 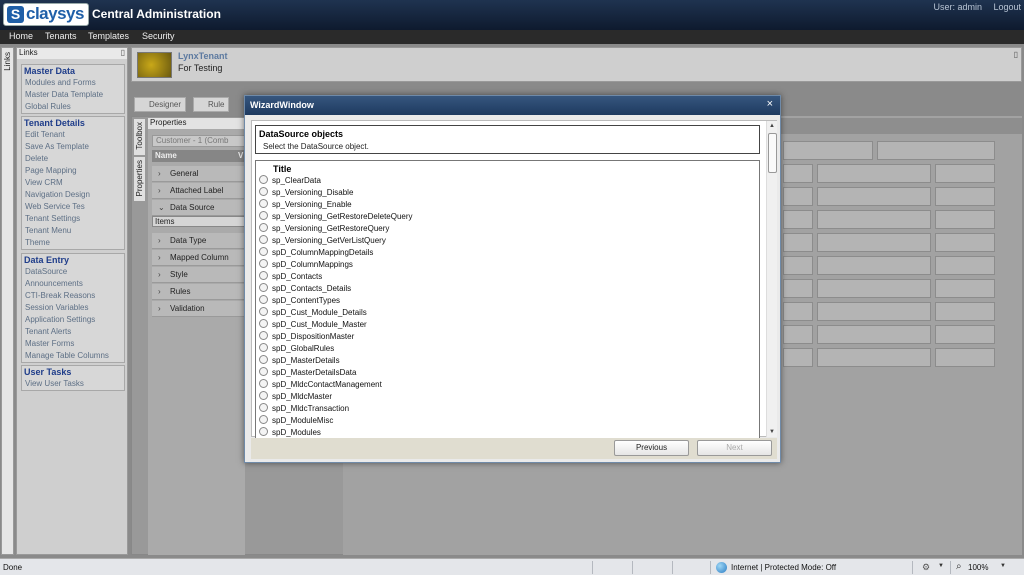 I want to click on datasource-option: sp_Versioning_Disable, so click(x=306, y=193).